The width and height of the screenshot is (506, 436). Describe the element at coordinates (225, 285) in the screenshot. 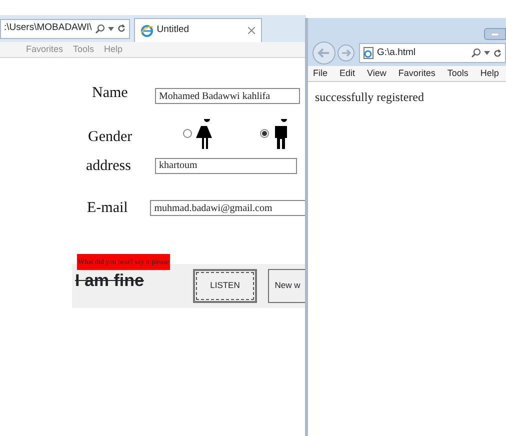

I see `action-button: LISTEN` at that location.